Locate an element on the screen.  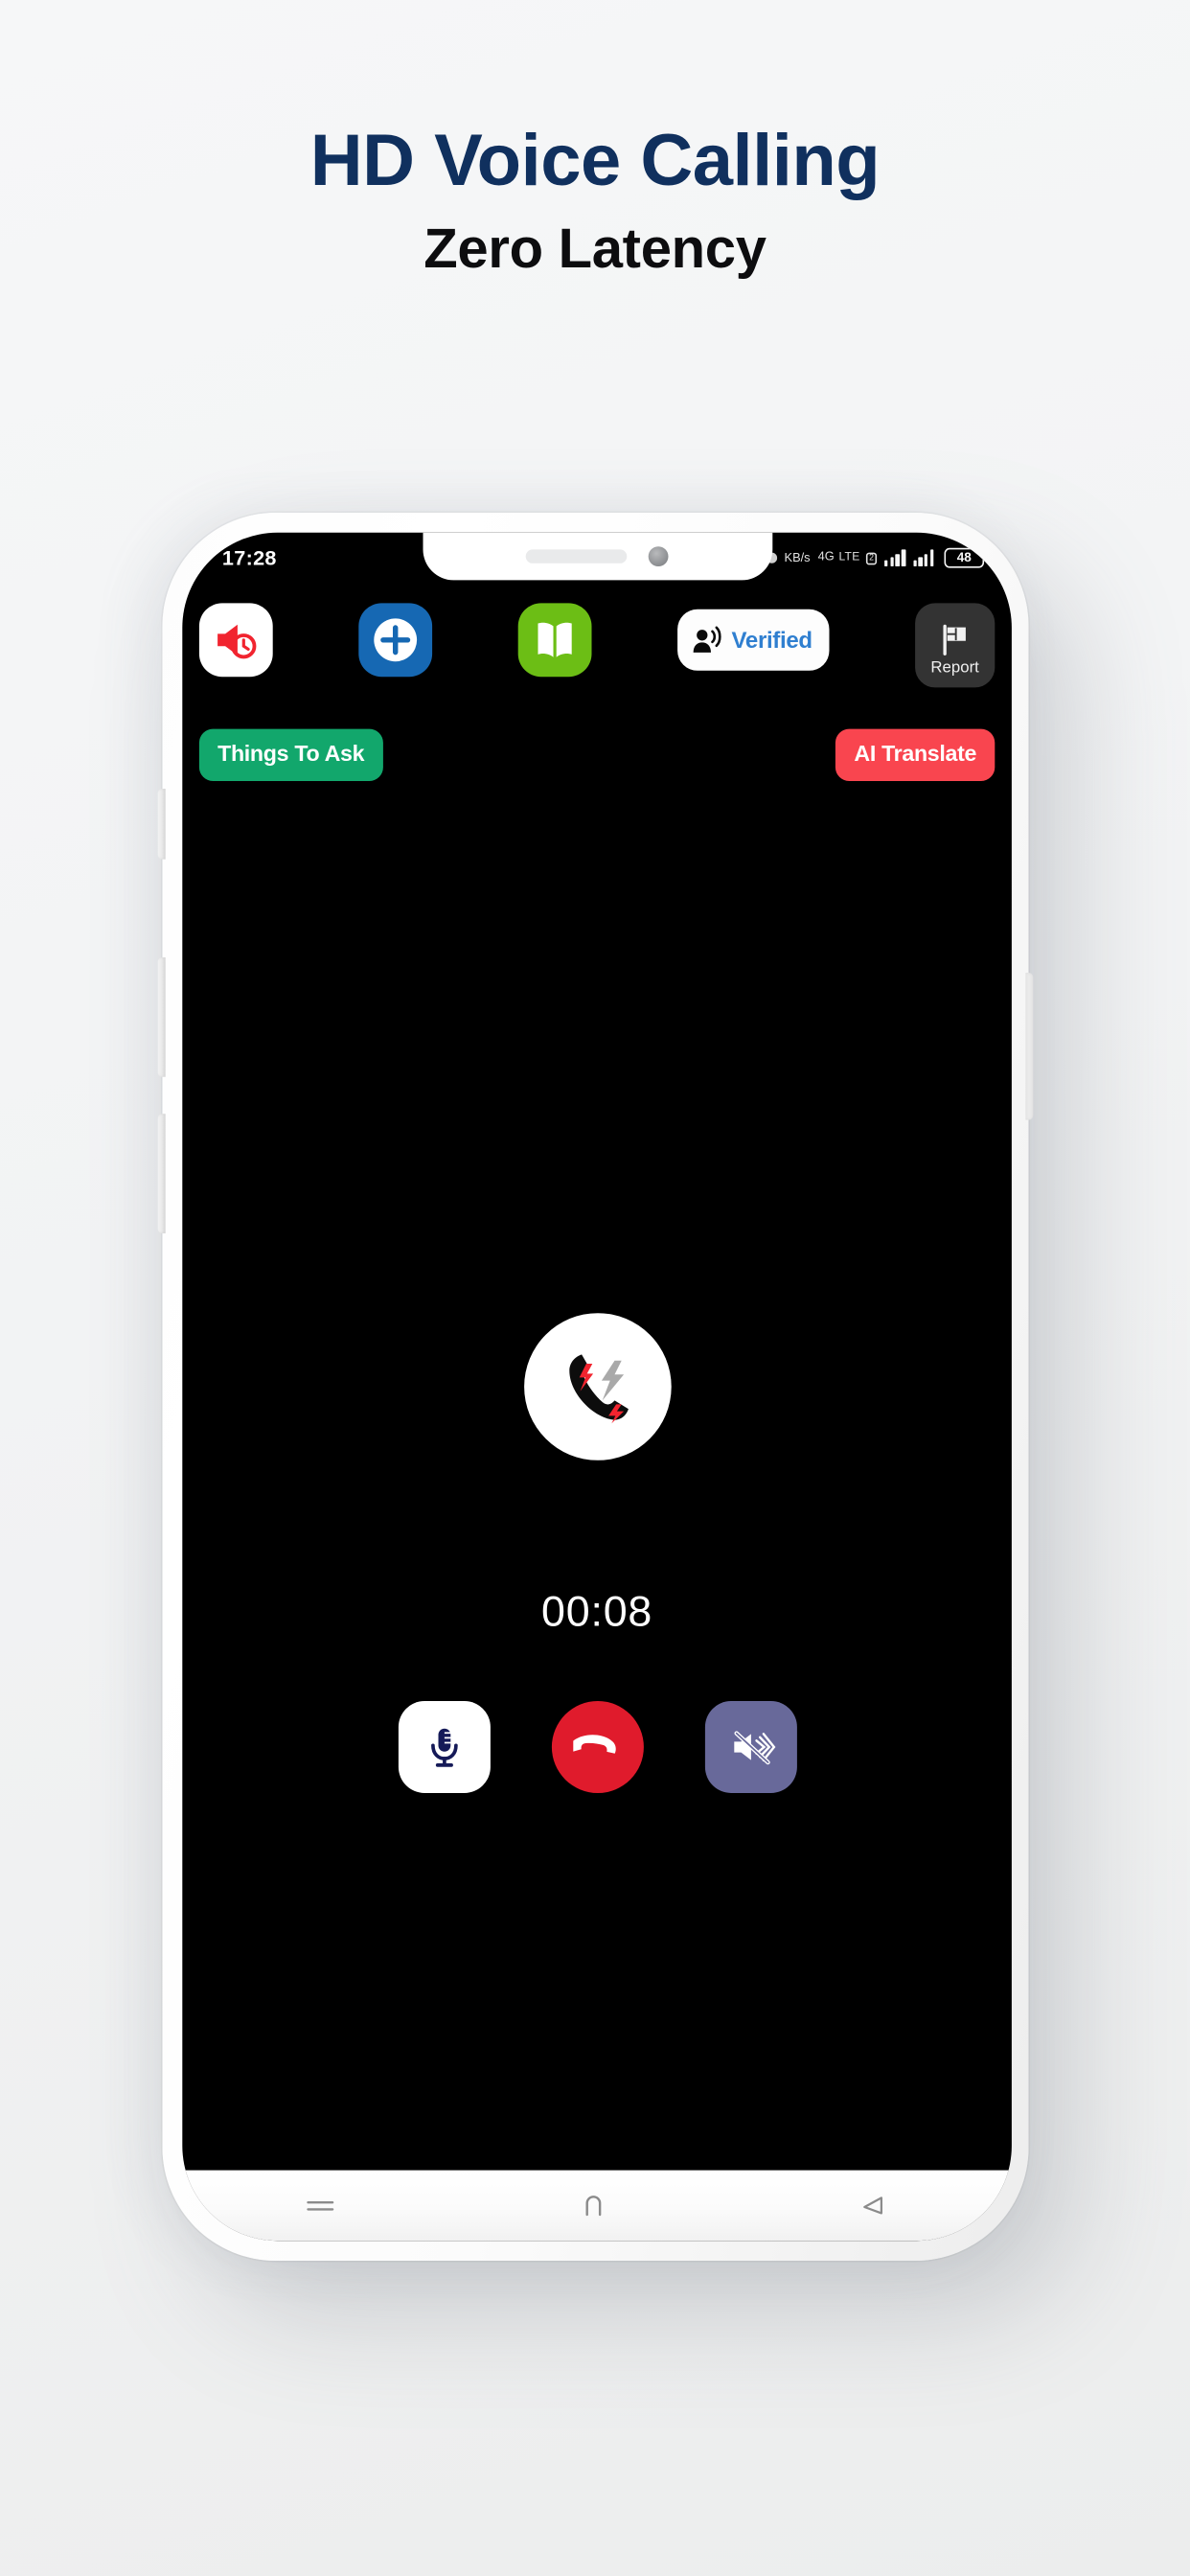
phone-power-button is located at coordinates (1030, 1046).